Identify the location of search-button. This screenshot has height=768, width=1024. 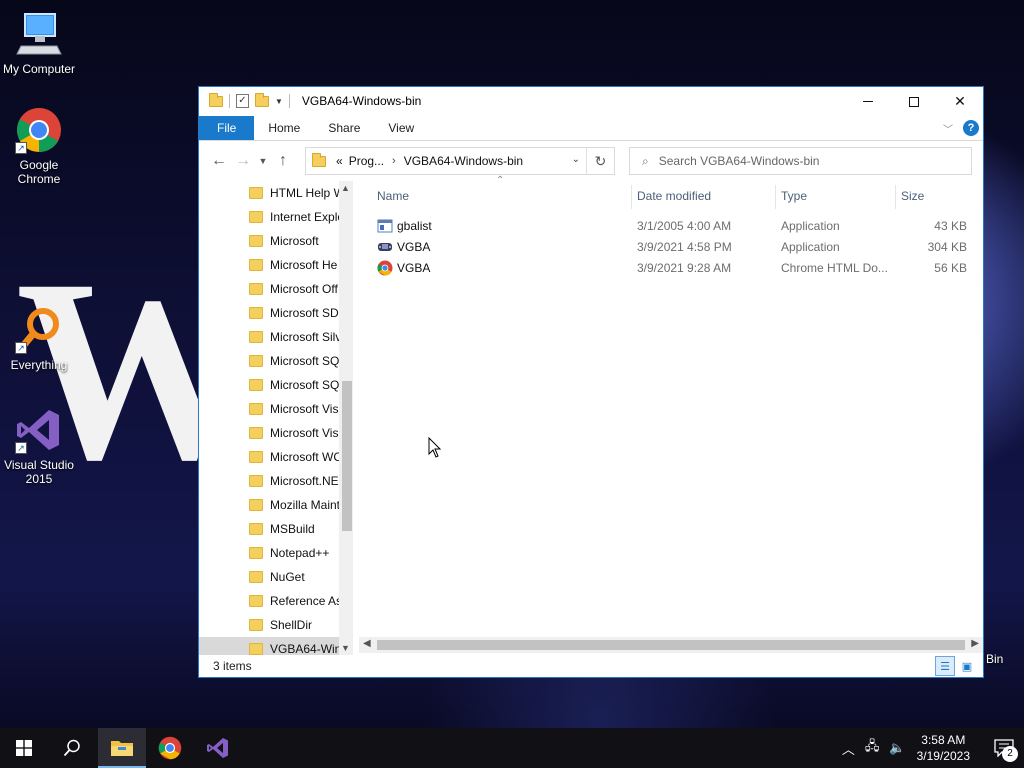
(72, 748).